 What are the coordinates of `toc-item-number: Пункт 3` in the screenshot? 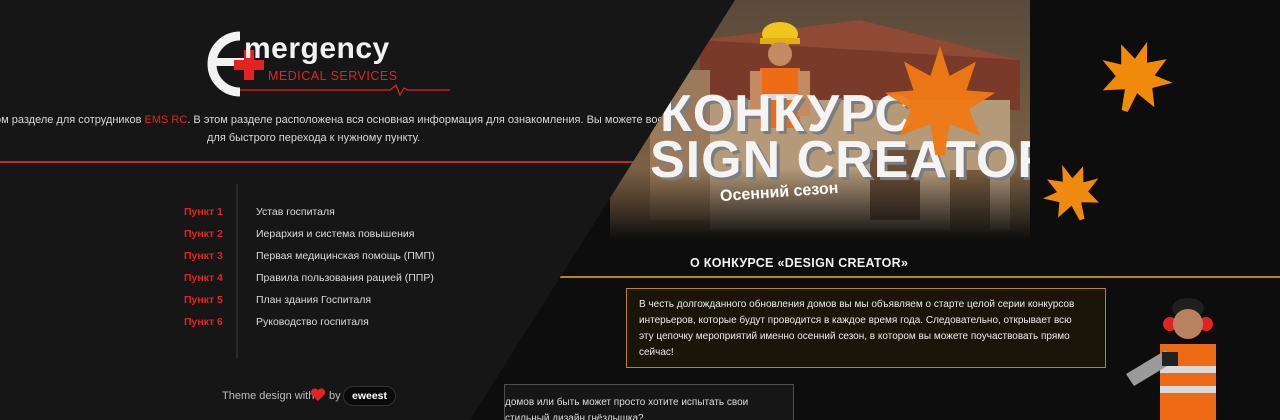 It's located at (203, 256).